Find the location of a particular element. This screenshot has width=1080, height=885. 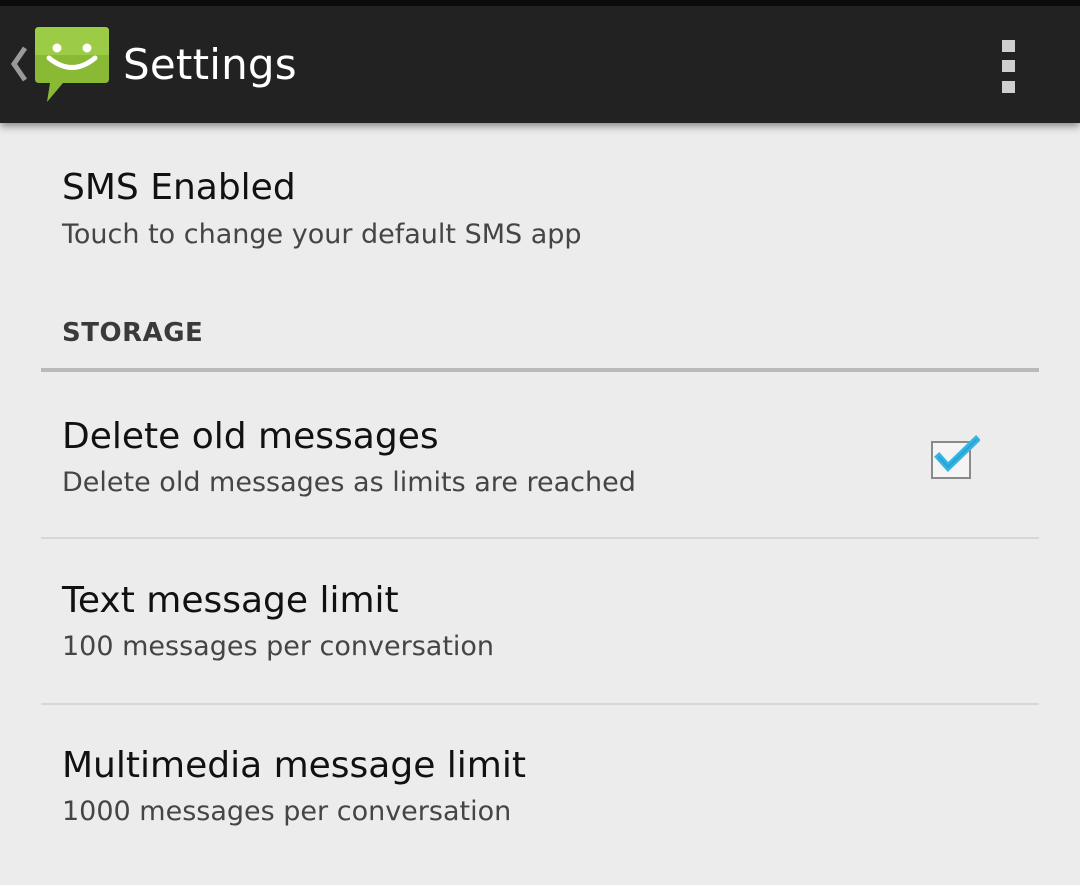

page-title: Settings is located at coordinates (210, 64).